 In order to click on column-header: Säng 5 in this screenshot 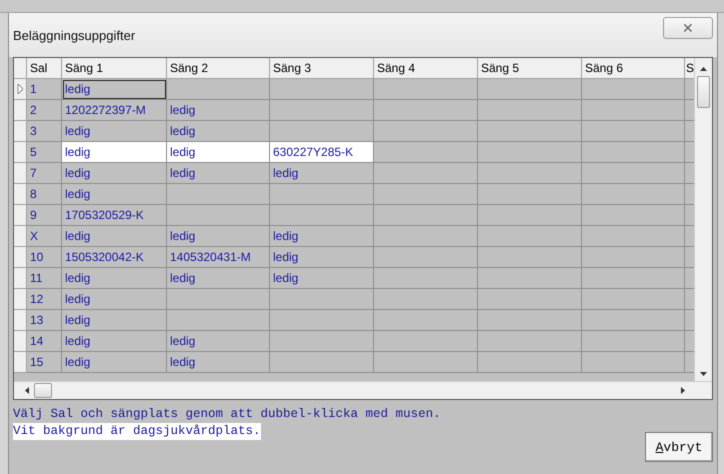, I will do `click(530, 68)`.